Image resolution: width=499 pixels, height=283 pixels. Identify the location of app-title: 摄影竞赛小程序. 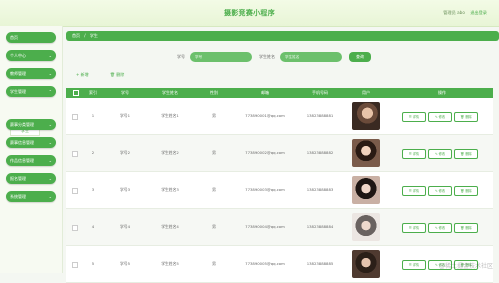
(249, 13).